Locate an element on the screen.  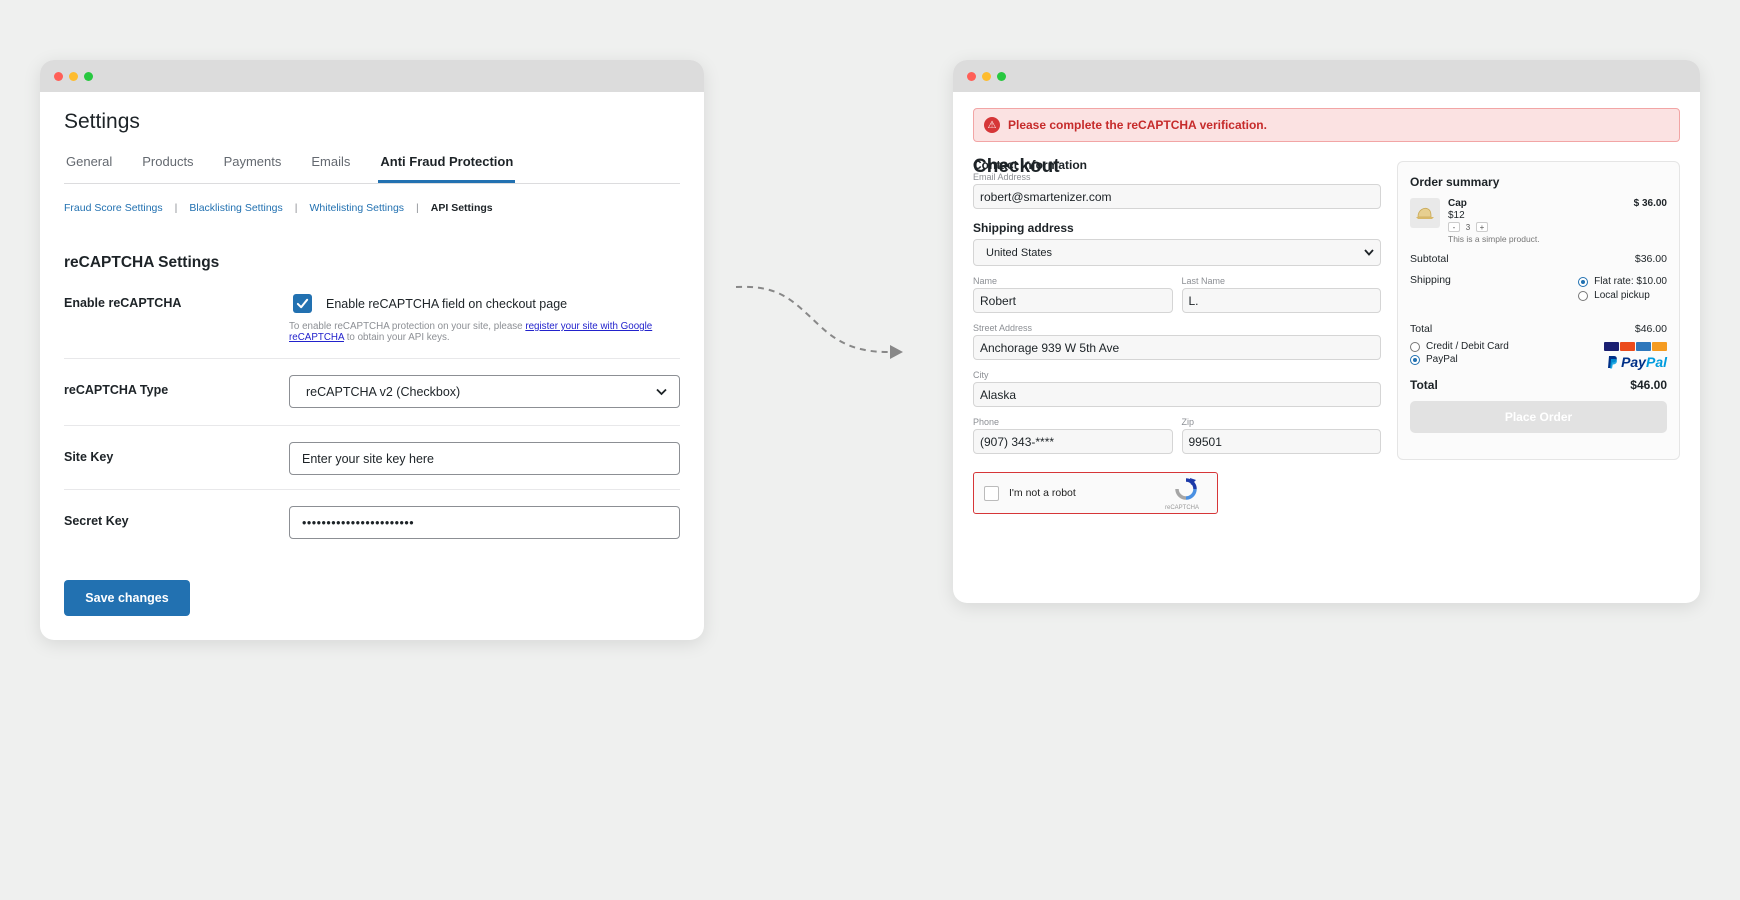
subnav-whitelisting: Whitelisting Settings is located at coordinates (357, 208).